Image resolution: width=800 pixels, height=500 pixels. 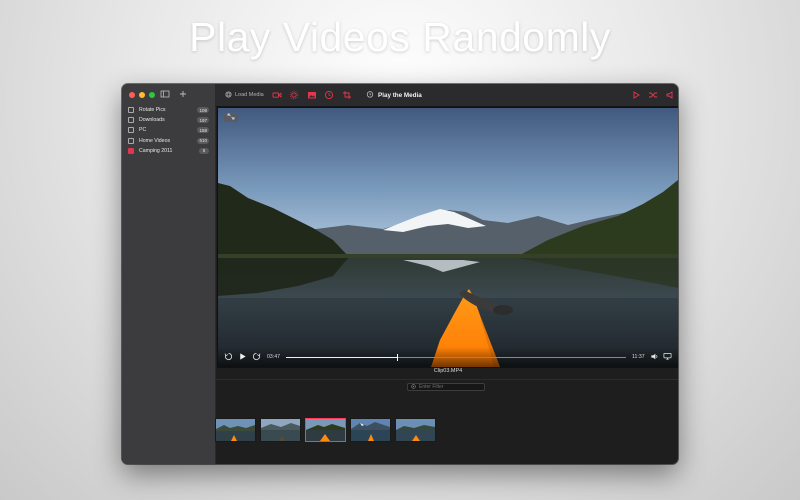 What do you see at coordinates (341, 358) in the screenshot?
I see `progress-fill` at bounding box center [341, 358].